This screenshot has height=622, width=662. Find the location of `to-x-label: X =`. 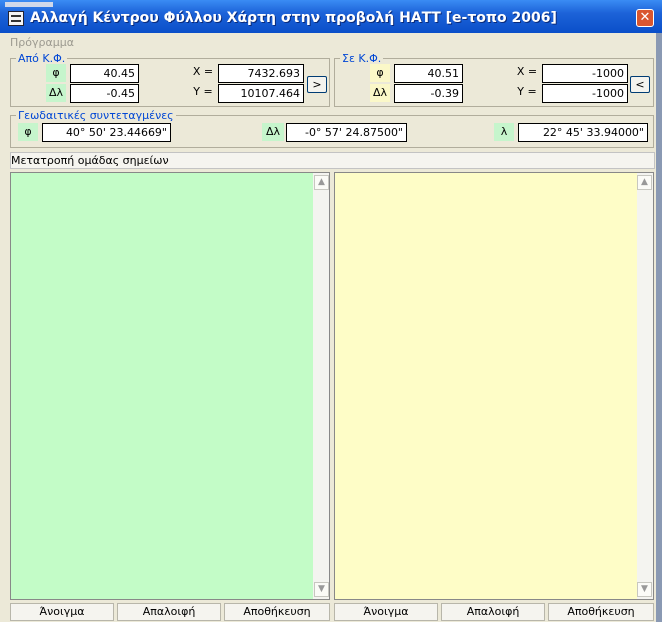

to-x-label: X = is located at coordinates (527, 71).